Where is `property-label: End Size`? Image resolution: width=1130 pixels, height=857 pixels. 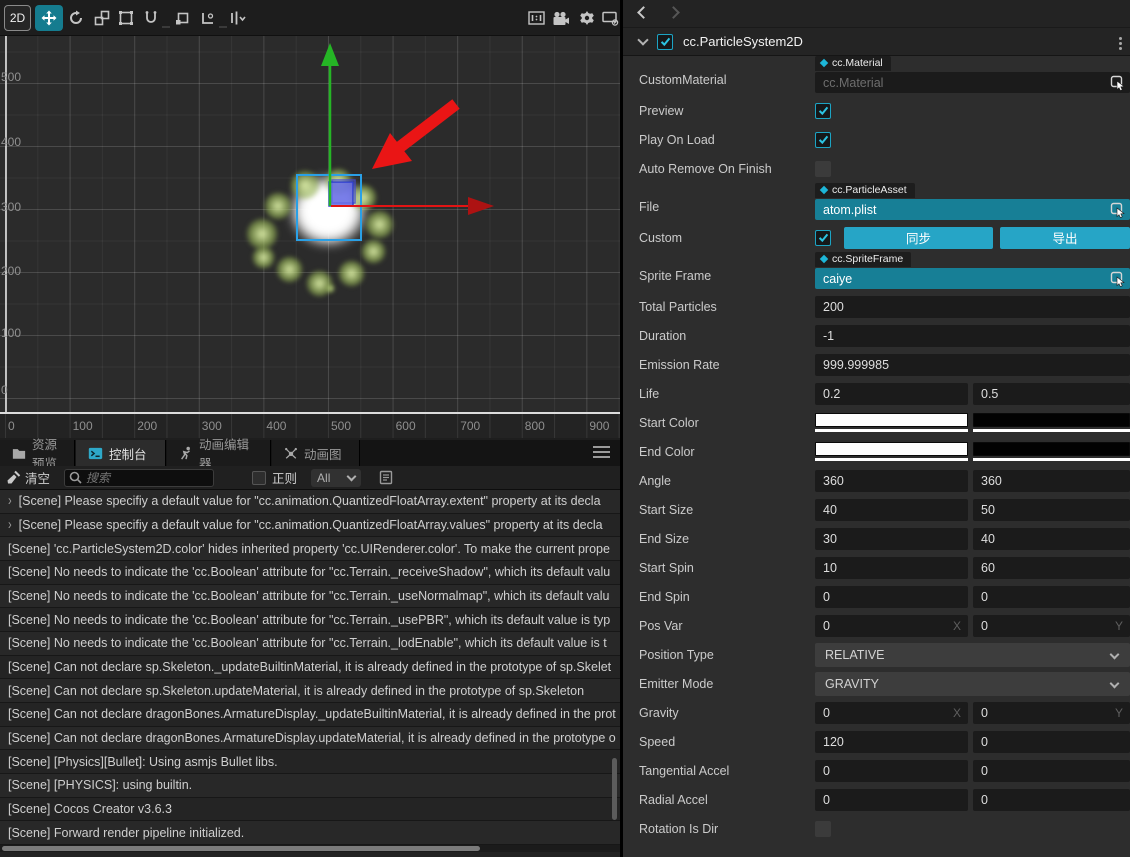 property-label: End Size is located at coordinates (664, 538).